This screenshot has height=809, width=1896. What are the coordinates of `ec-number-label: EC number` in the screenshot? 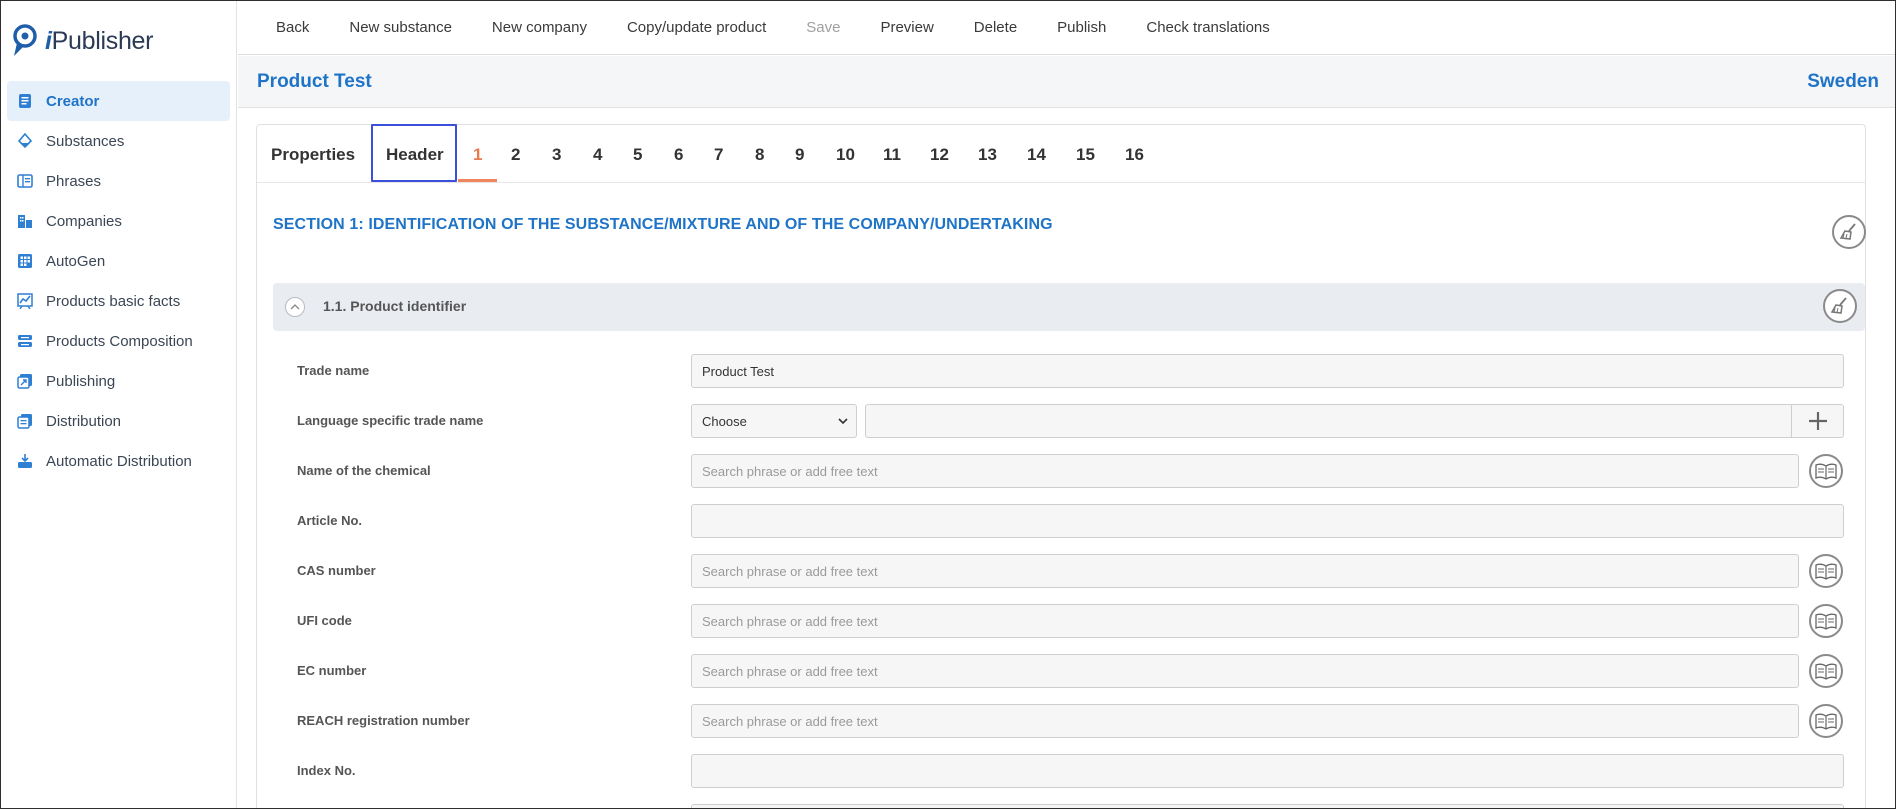 It's located at (332, 670).